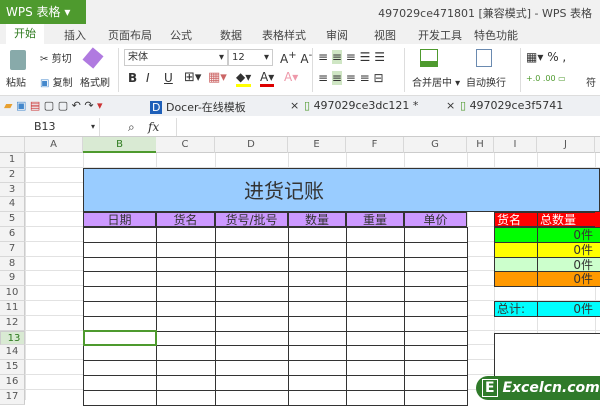  Describe the element at coordinates (88, 105) in the screenshot. I see `redo-icon: ↷` at that location.